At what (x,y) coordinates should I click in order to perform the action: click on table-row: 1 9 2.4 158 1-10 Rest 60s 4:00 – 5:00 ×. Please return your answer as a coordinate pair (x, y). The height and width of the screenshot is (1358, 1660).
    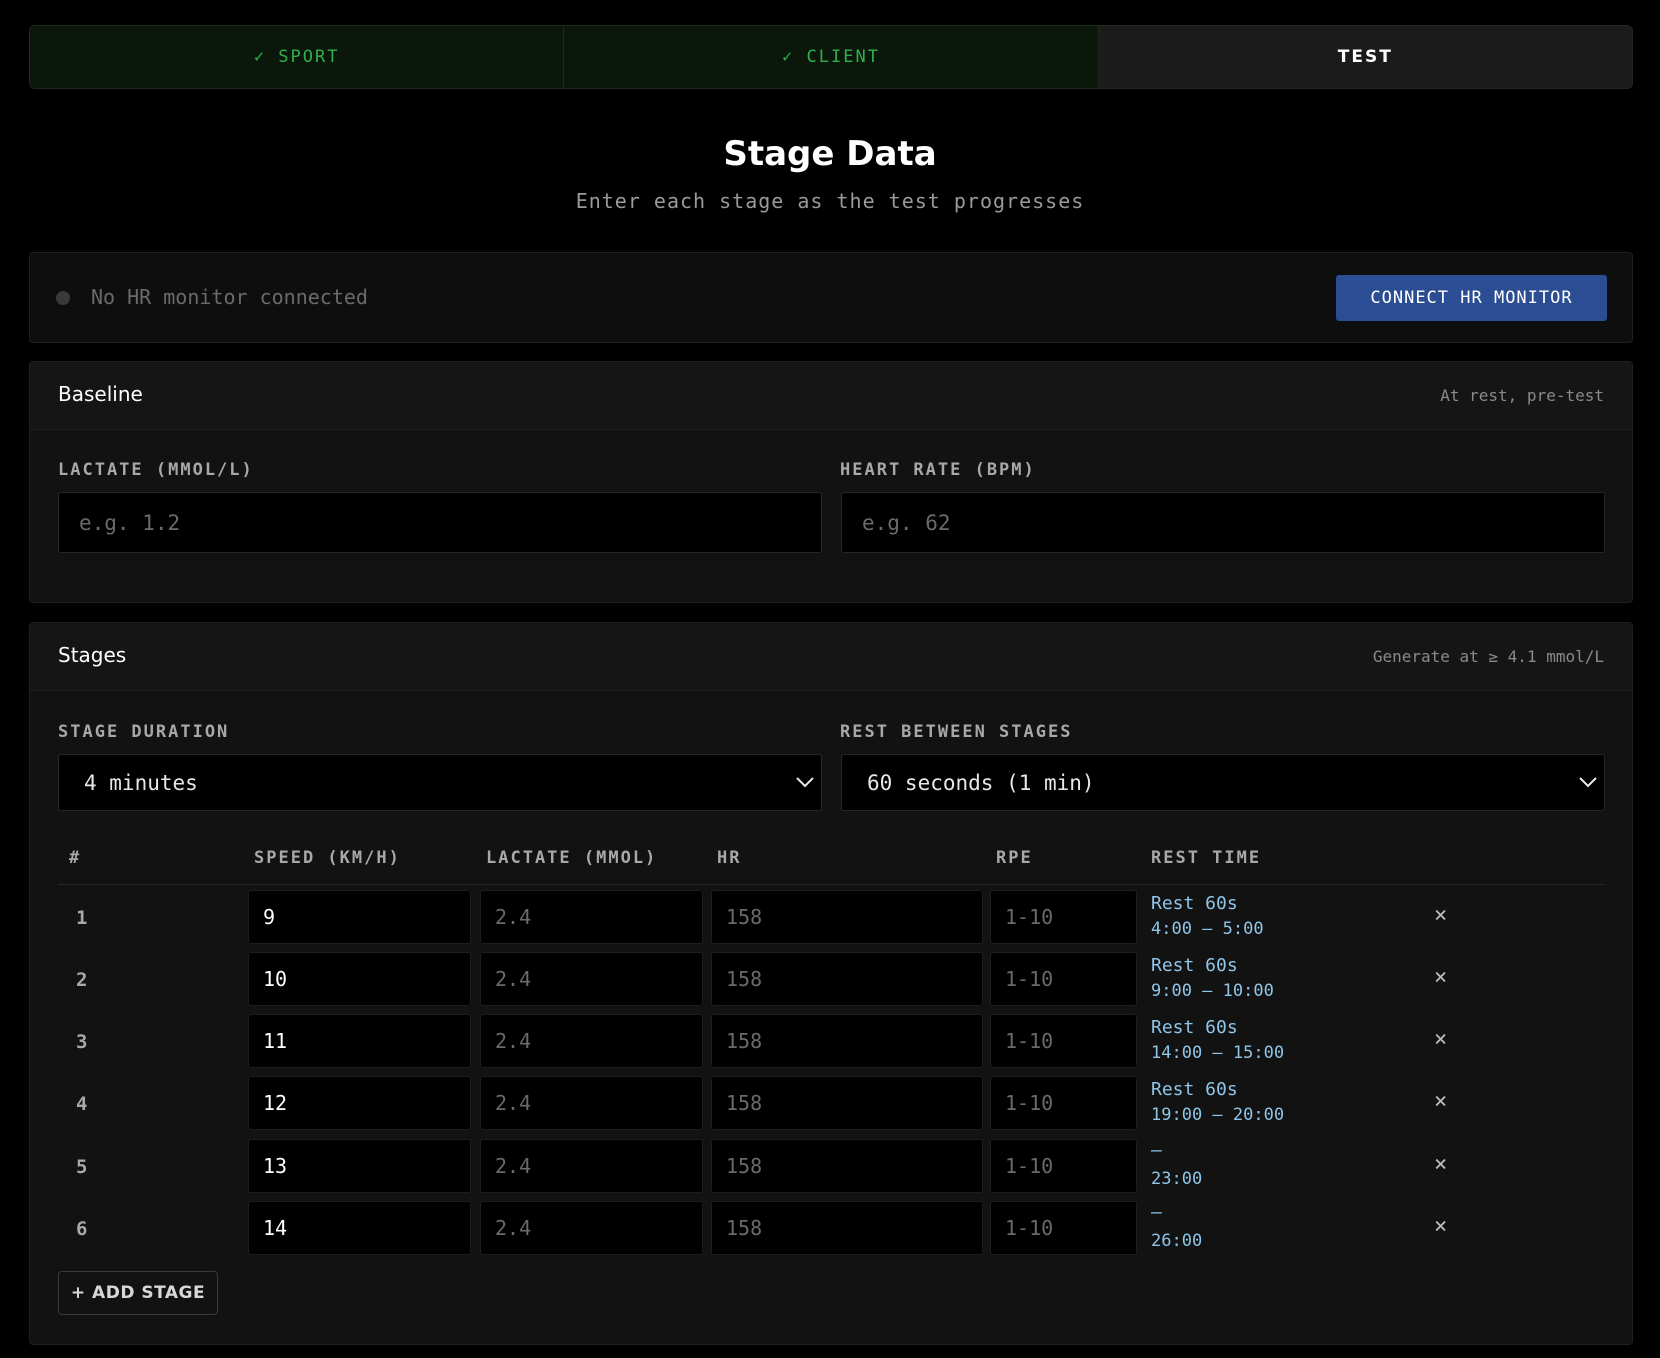
    Looking at the image, I should click on (830, 917).